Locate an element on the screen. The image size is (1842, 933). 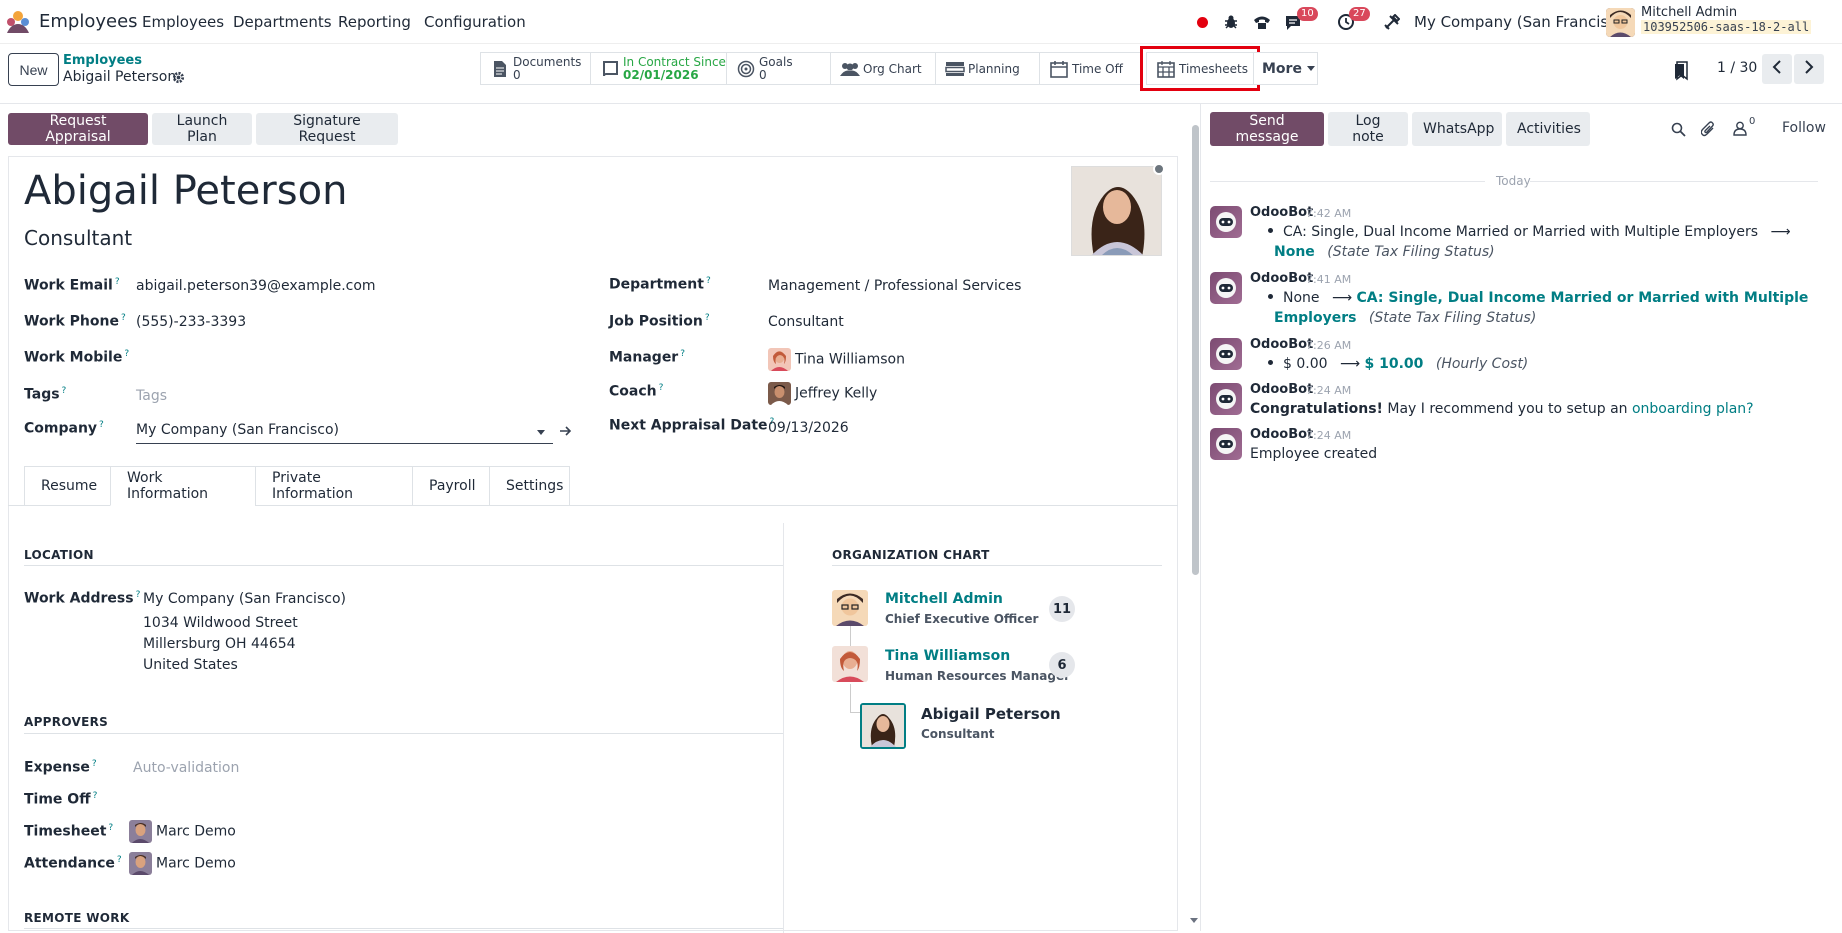
menu-employees: Employees is located at coordinates (183, 22).